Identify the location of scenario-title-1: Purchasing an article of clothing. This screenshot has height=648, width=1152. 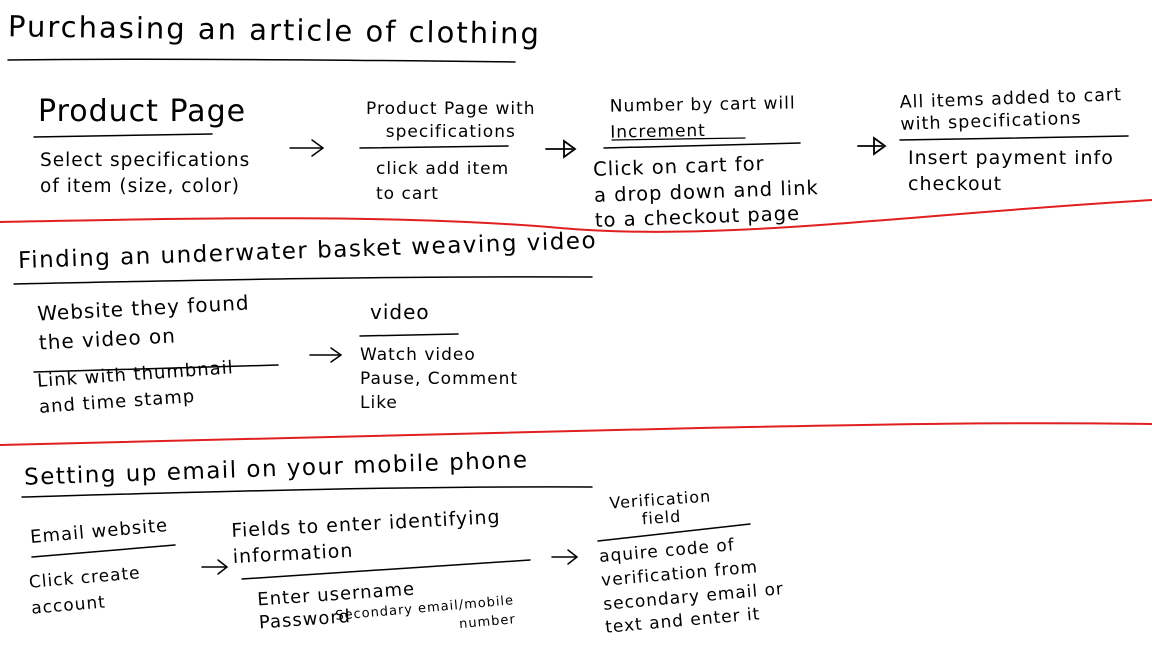
(274, 30).